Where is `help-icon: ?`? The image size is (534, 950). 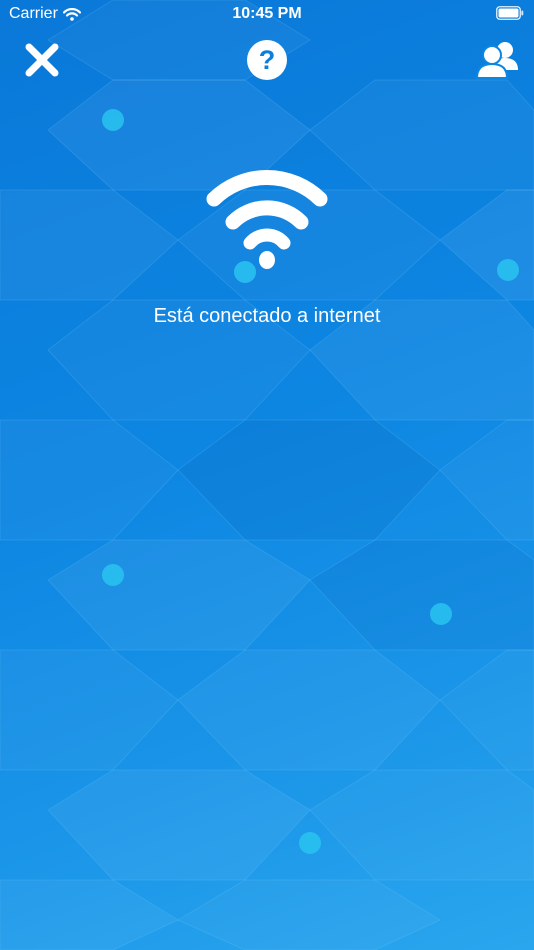 help-icon: ? is located at coordinates (267, 60).